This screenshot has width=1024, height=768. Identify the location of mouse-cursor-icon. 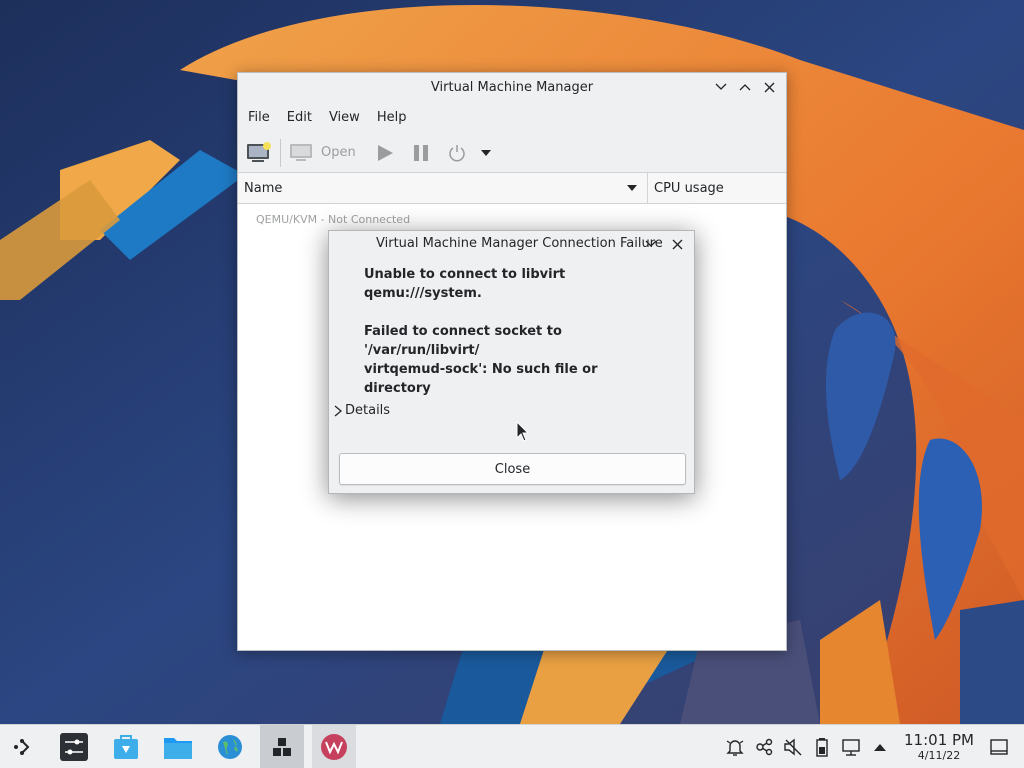
(523, 431).